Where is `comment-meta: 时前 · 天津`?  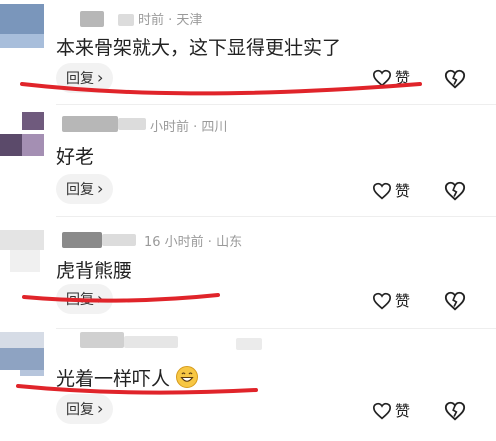 comment-meta: 时前 · 天津 is located at coordinates (170, 20).